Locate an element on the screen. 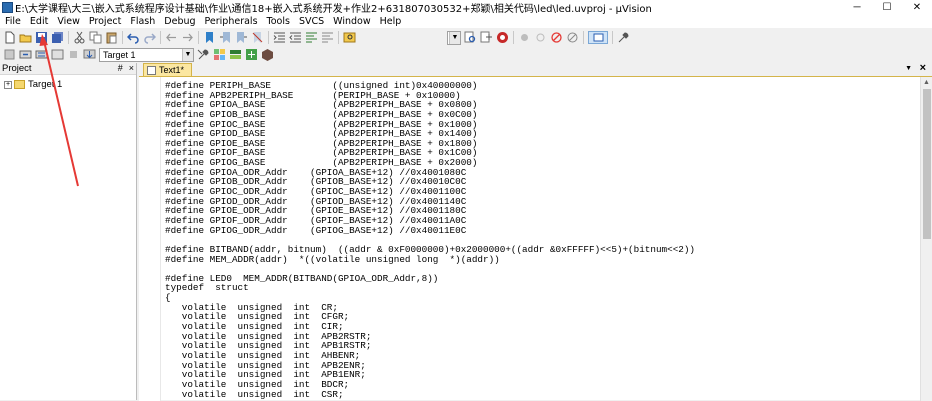  find-combo-dropdown: ▼ is located at coordinates (454, 37).